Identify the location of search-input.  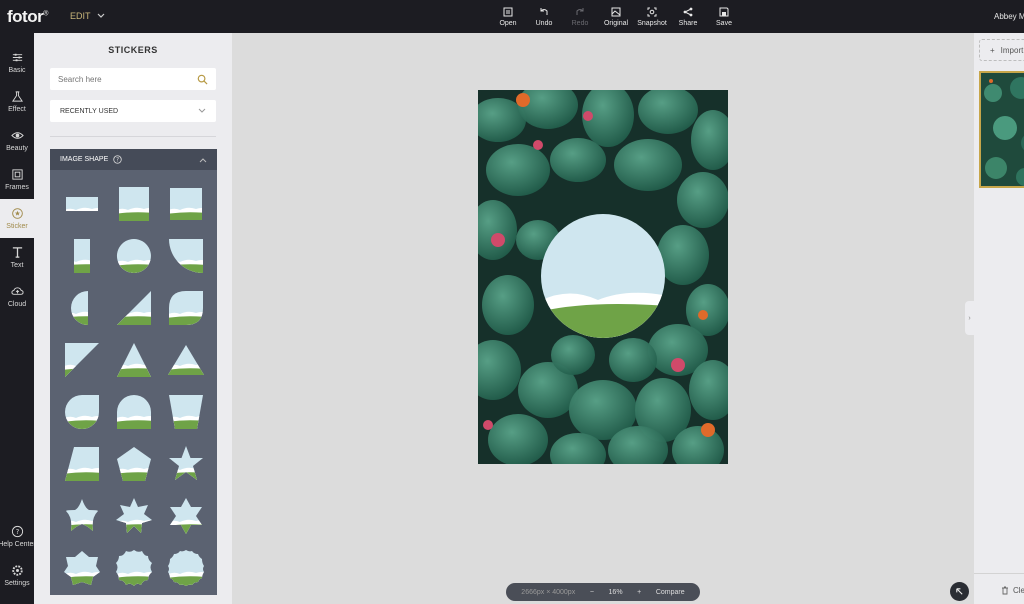
(127, 79).